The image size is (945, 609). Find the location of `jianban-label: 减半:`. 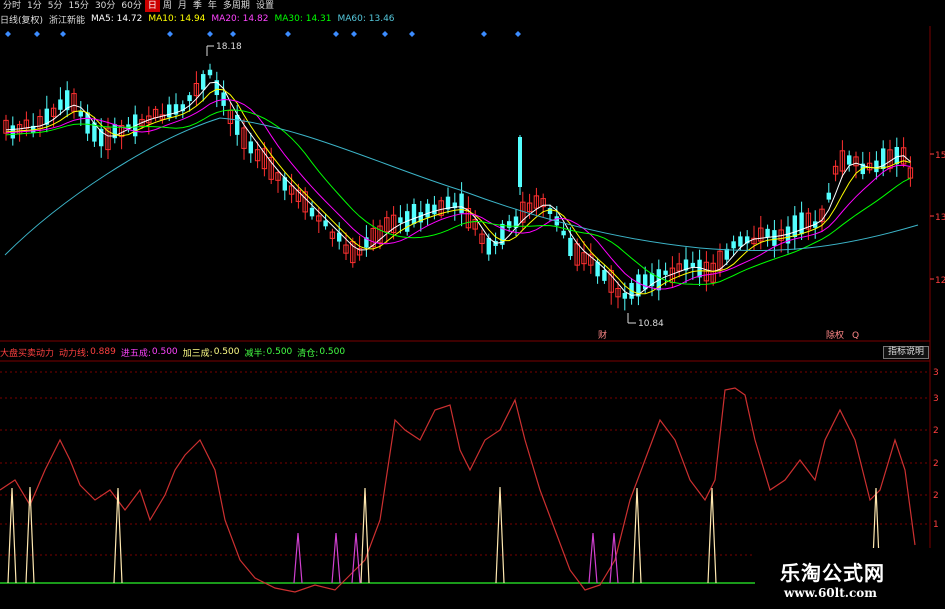

jianban-label: 减半: is located at coordinates (255, 353).